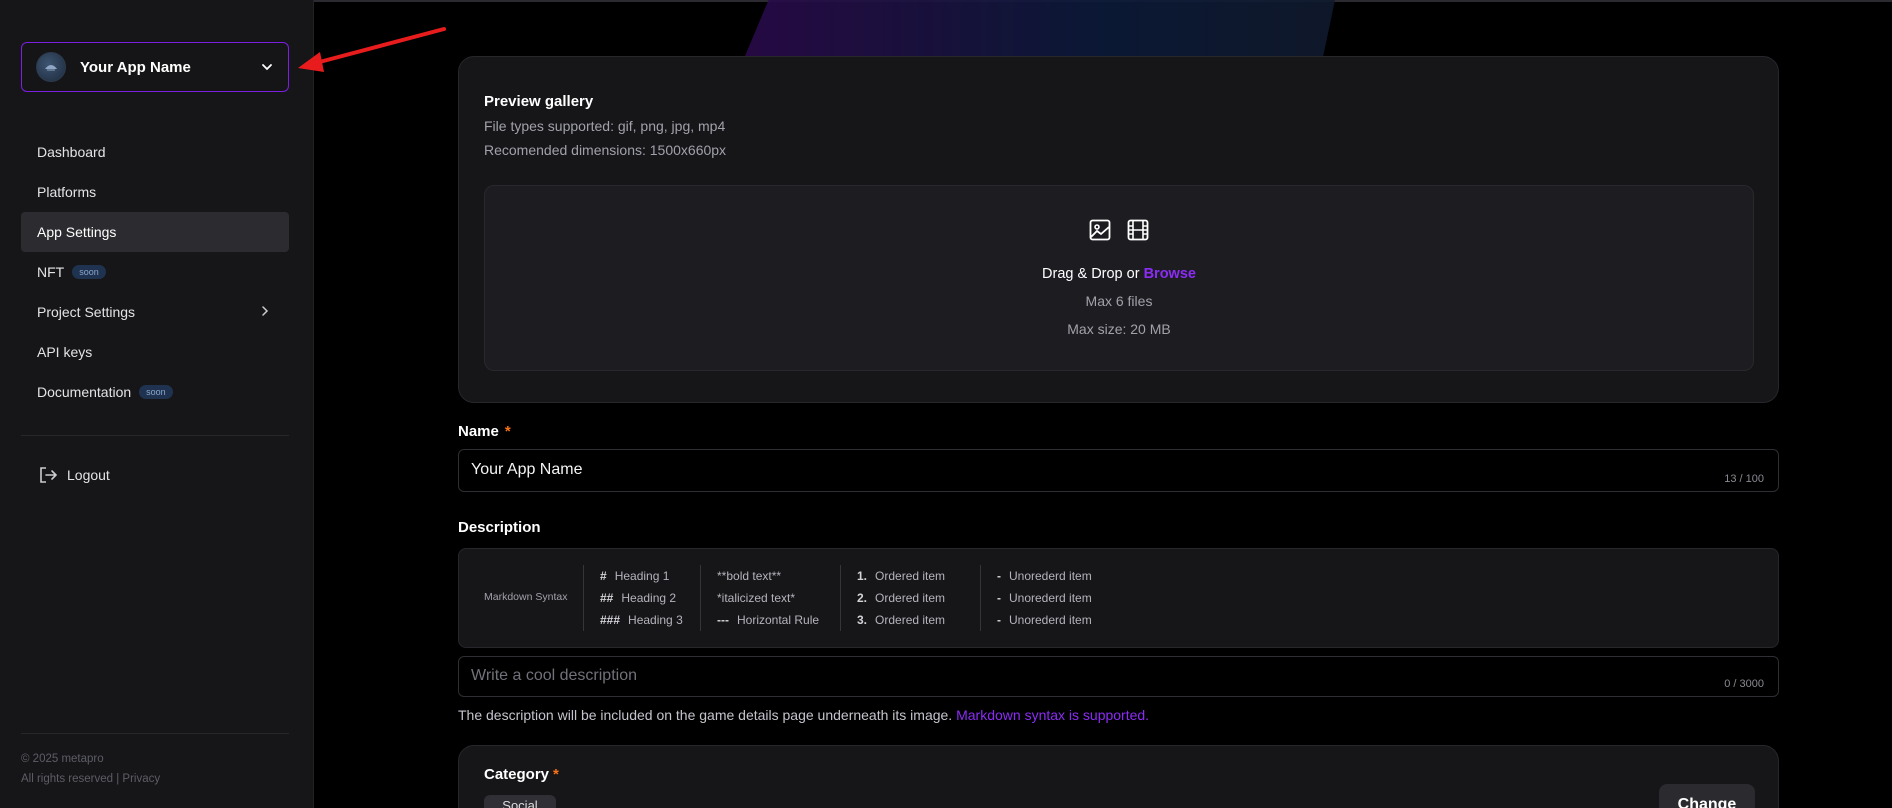  I want to click on change-category-button: Change, so click(1707, 796).